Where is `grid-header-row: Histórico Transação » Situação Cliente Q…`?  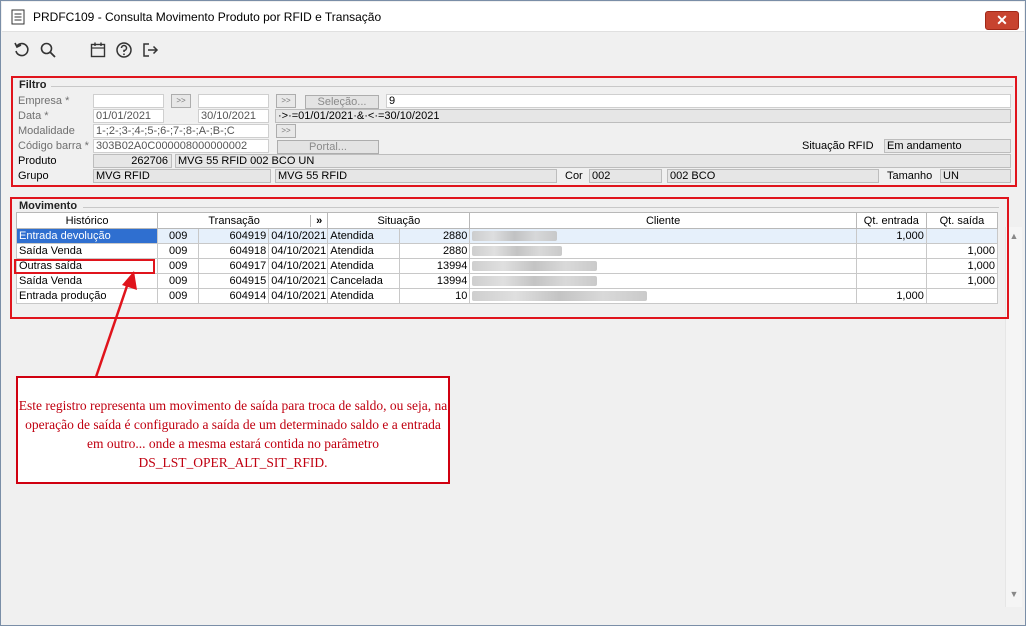
grid-header-row: Histórico Transação » Situação Cliente Q… is located at coordinates (507, 220).